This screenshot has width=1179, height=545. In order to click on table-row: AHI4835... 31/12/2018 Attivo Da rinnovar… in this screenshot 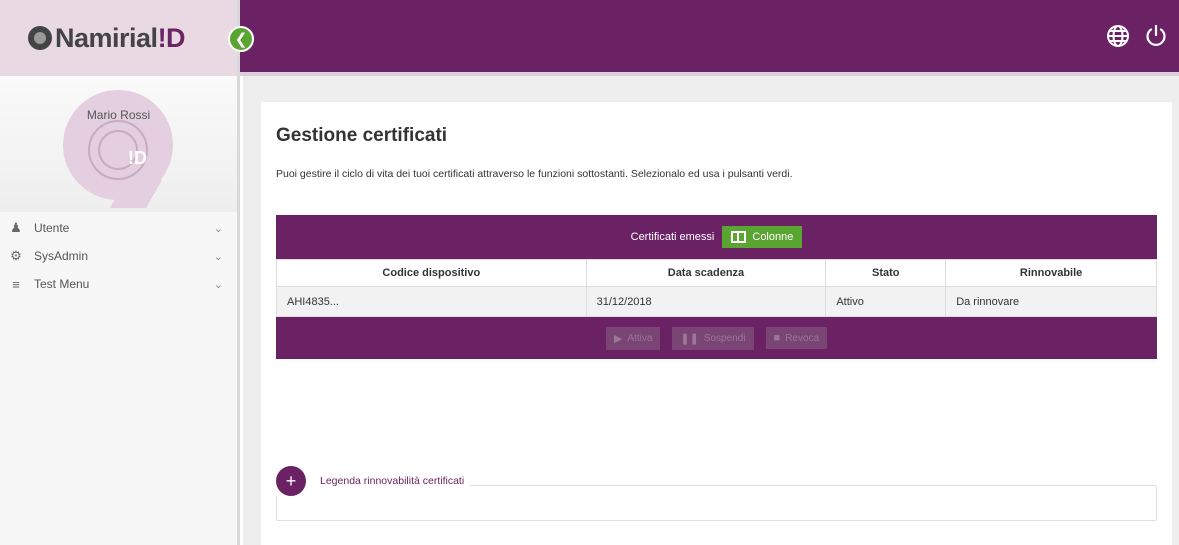, I will do `click(716, 301)`.